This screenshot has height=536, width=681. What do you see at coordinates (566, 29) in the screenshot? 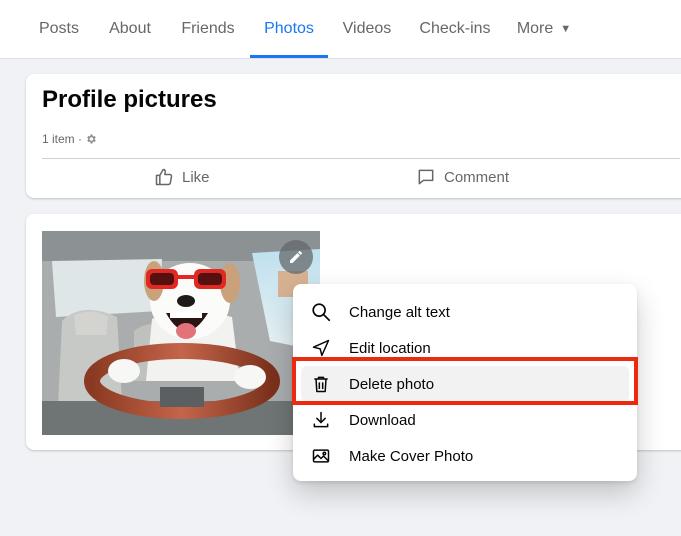
I see `caret-down-icon: ▼` at bounding box center [566, 29].